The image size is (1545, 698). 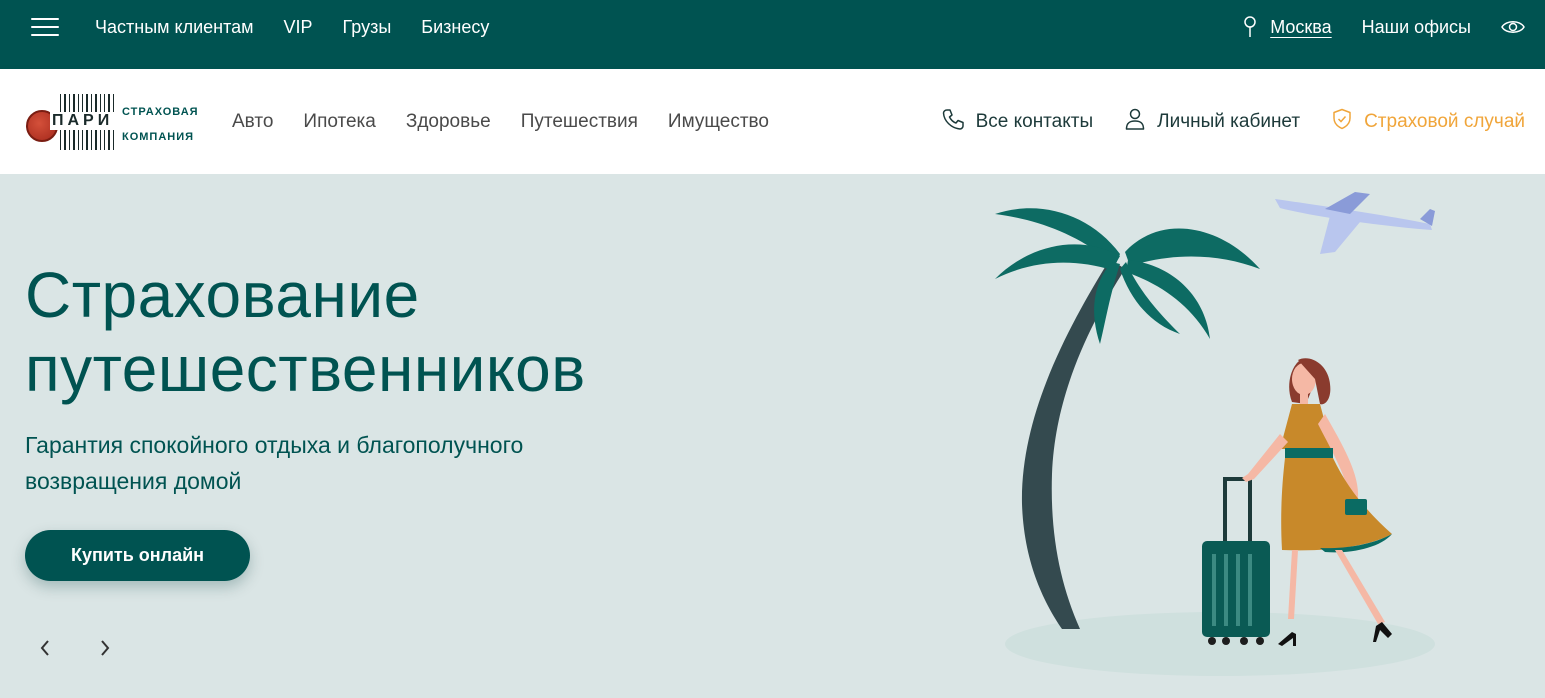 What do you see at coordinates (1342, 122) in the screenshot?
I see `shield-check-icon` at bounding box center [1342, 122].